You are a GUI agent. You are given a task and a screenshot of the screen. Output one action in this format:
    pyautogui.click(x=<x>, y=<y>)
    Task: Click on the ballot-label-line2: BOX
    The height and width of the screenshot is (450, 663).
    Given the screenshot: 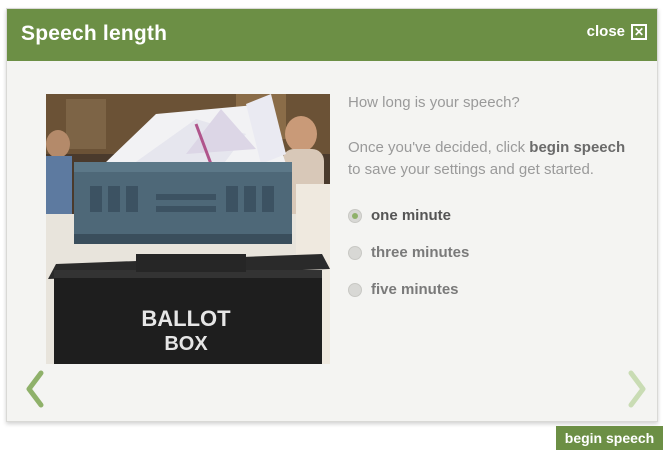 What is the action you would take?
    pyautogui.click(x=186, y=344)
    